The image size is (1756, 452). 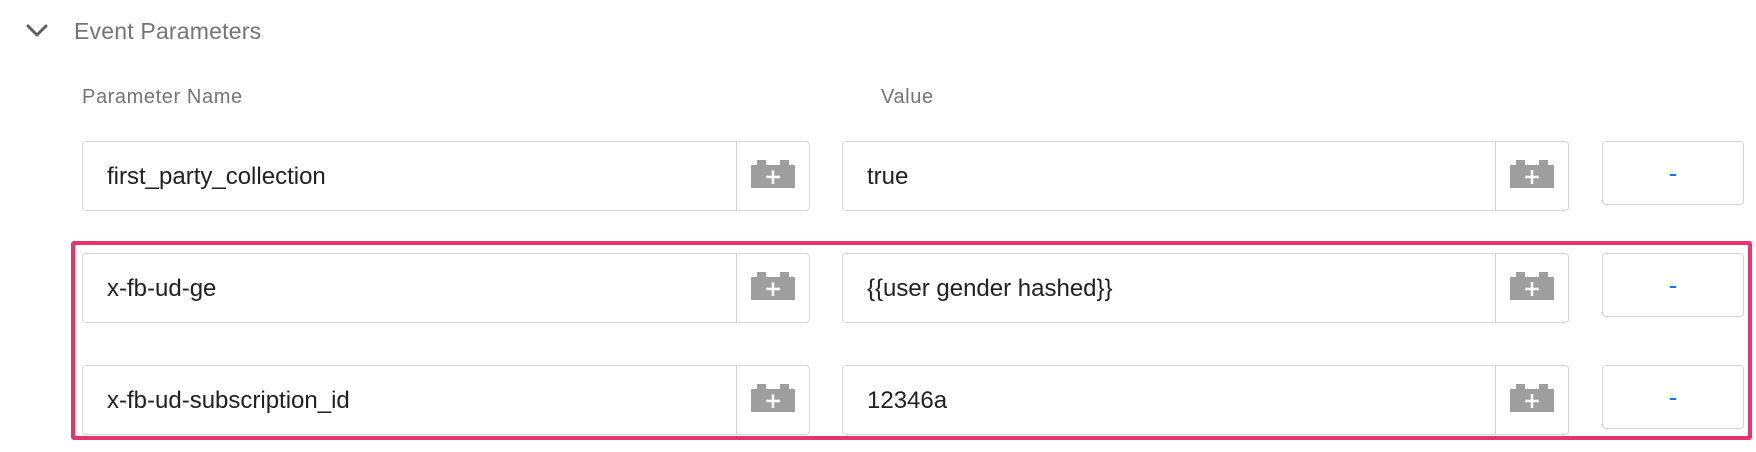 I want to click on parameter-name-field: x-fb-ud-subscription_id, so click(x=446, y=400).